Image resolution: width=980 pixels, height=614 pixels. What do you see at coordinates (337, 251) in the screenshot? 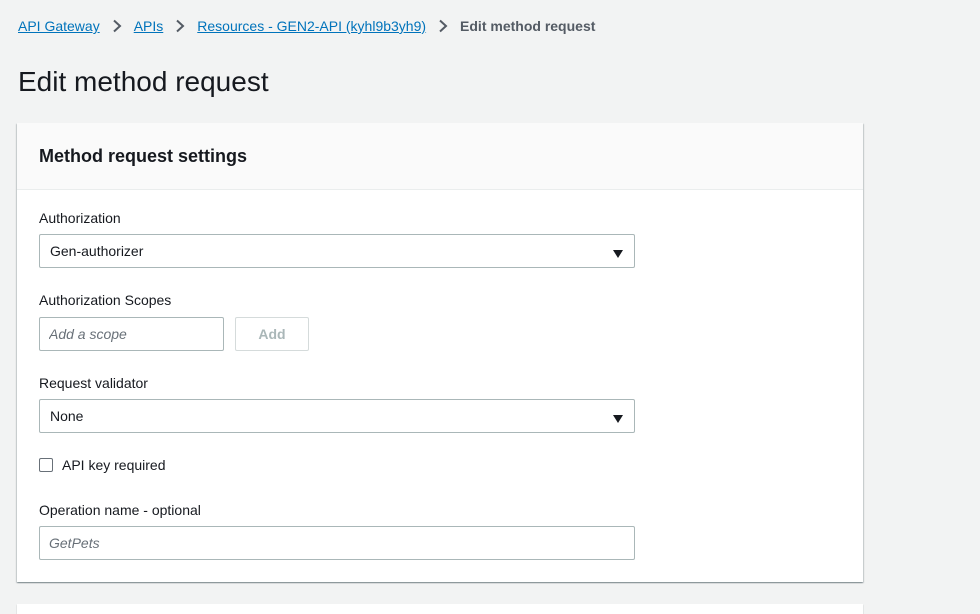
I see `authorization-select: Gen-authorizer` at bounding box center [337, 251].